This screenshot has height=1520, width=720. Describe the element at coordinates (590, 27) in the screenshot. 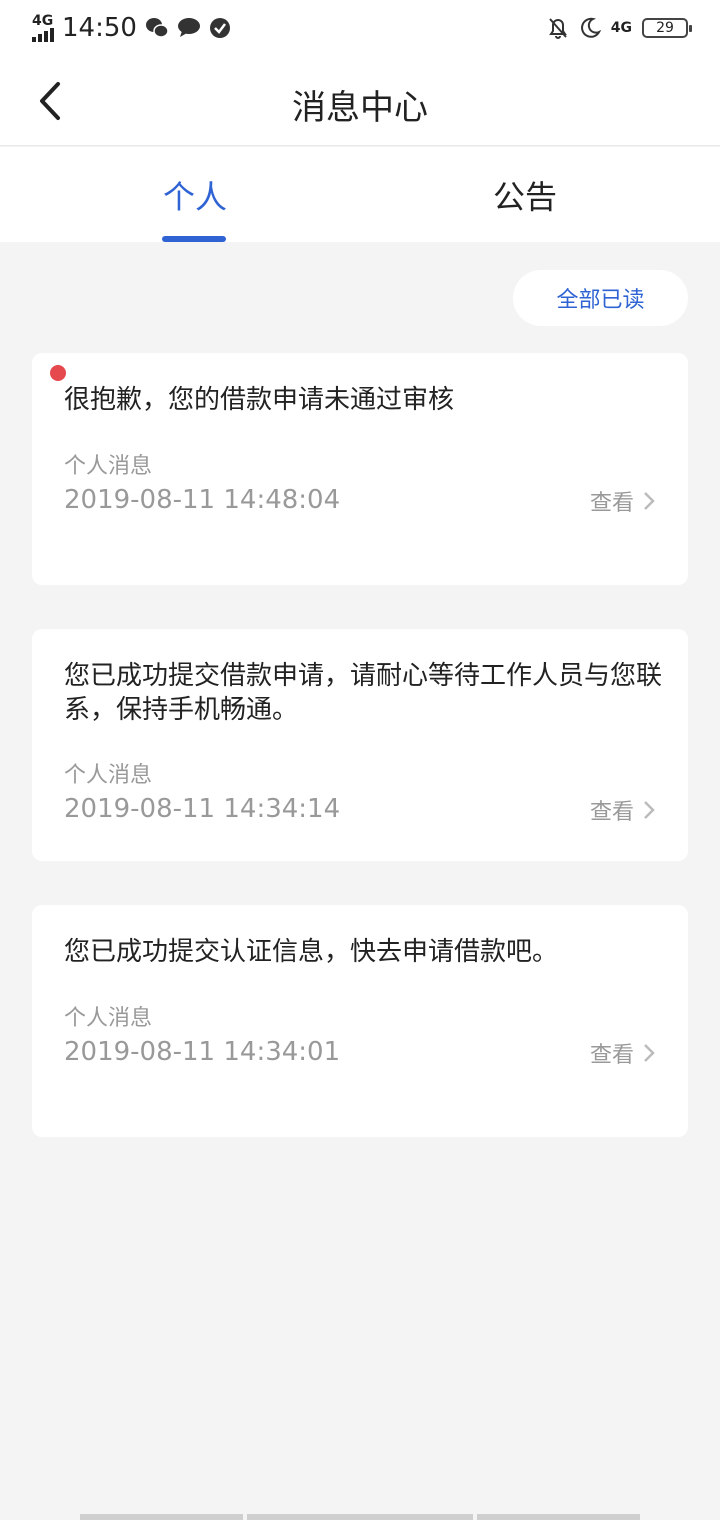

I see `moon-icon` at that location.